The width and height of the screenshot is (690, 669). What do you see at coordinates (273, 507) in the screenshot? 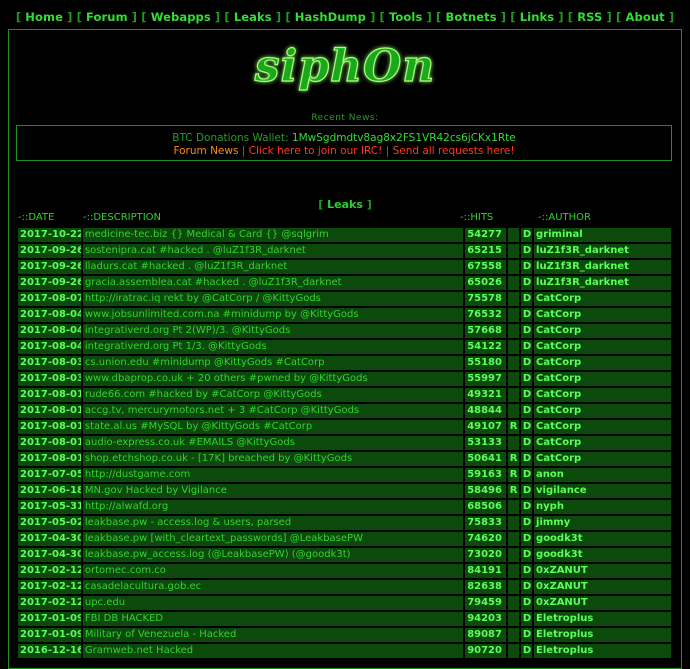
I see `row-description: http://alwafd.org` at bounding box center [273, 507].